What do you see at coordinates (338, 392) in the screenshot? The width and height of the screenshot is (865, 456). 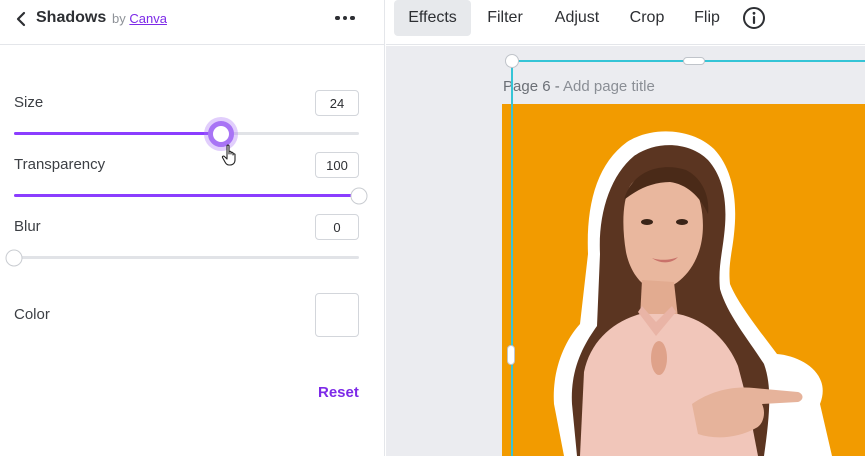 I see `reset-button: Reset` at bounding box center [338, 392].